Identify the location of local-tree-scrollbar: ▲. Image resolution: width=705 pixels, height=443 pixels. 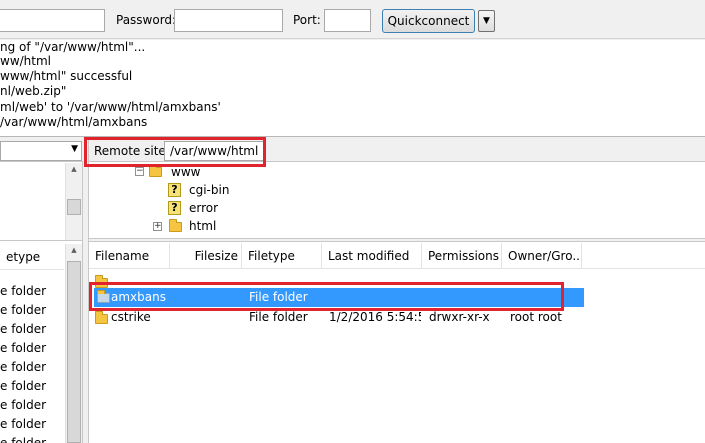
(73, 201).